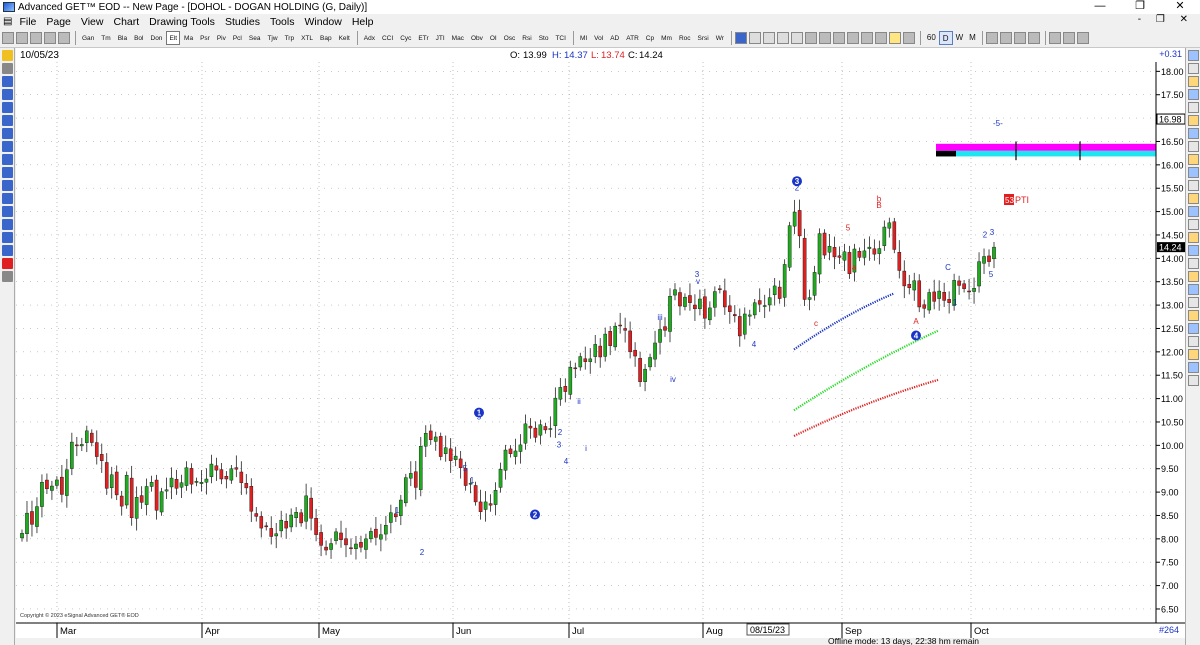  I want to click on minimize-button: —, so click(1100, 7).